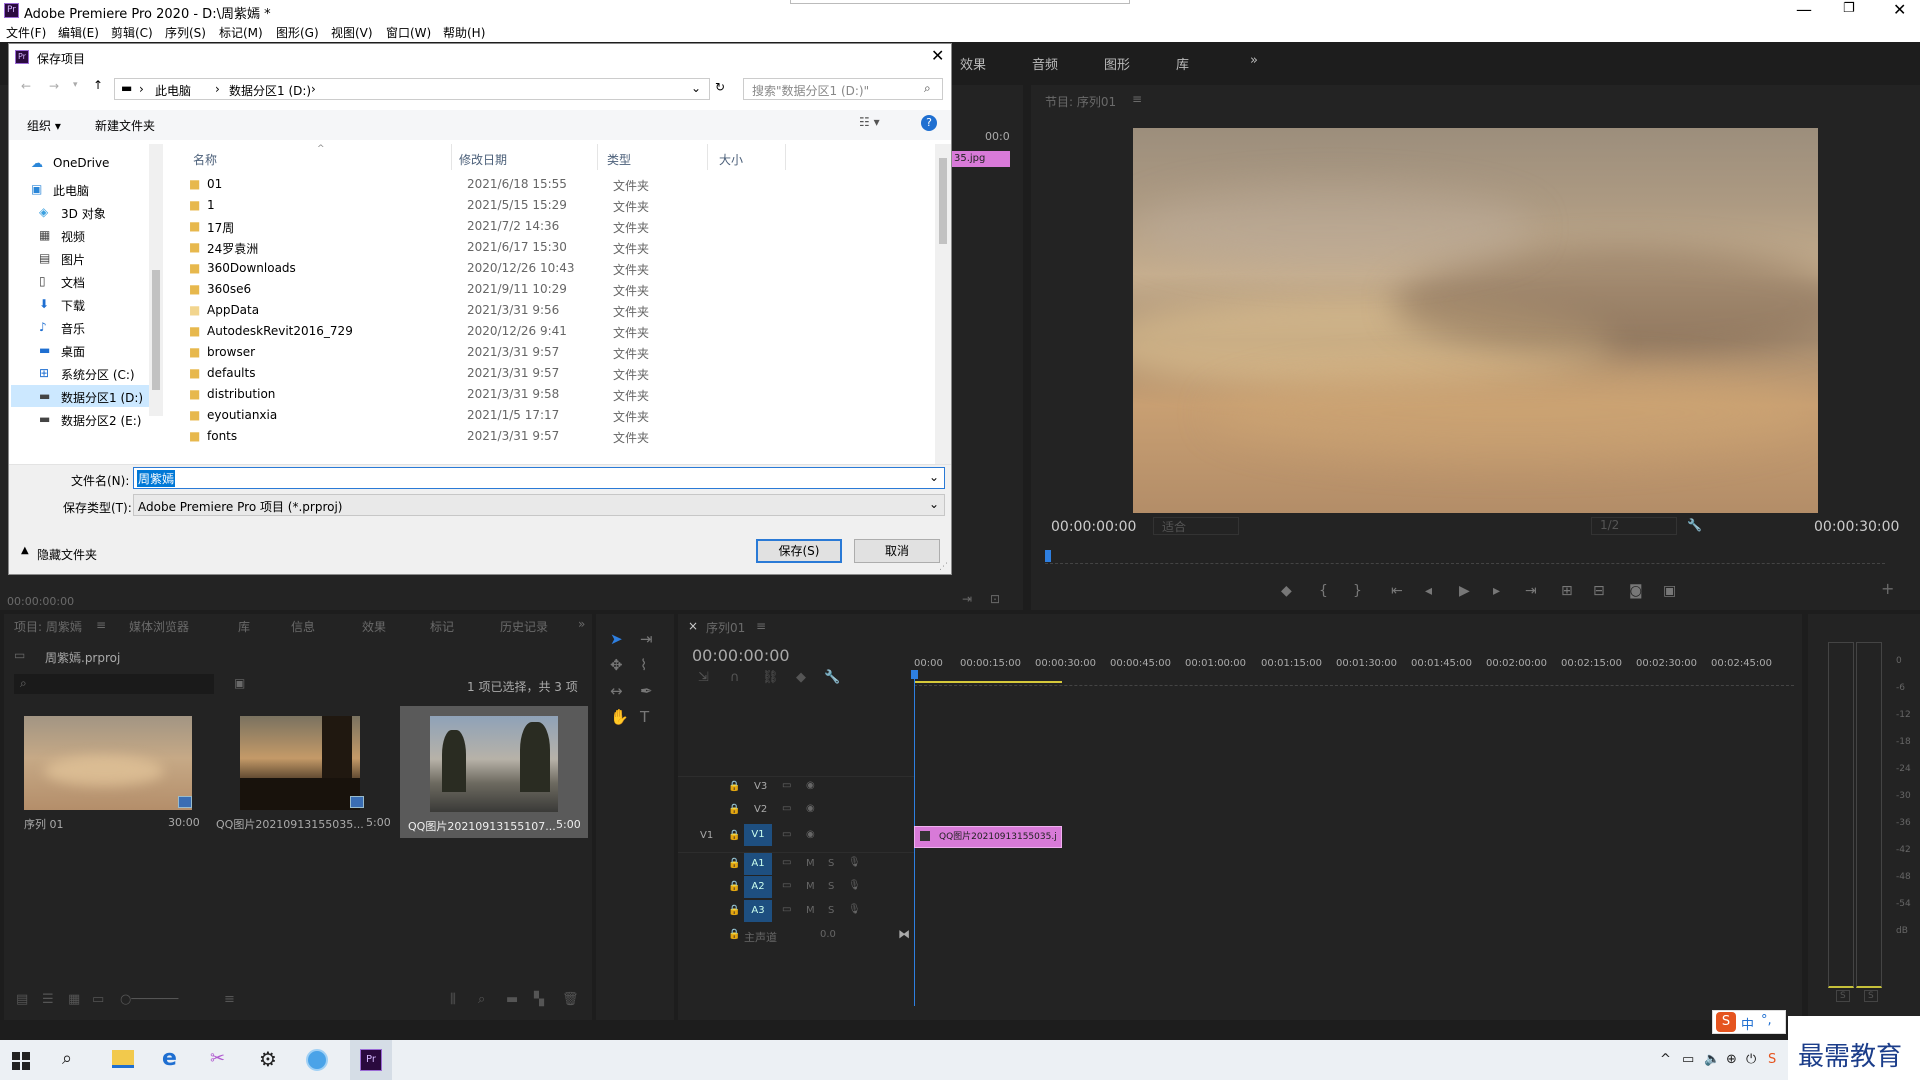 The image size is (1920, 1080). What do you see at coordinates (464, 32) in the screenshot?
I see `menu-help: 帮助(H)` at bounding box center [464, 32].